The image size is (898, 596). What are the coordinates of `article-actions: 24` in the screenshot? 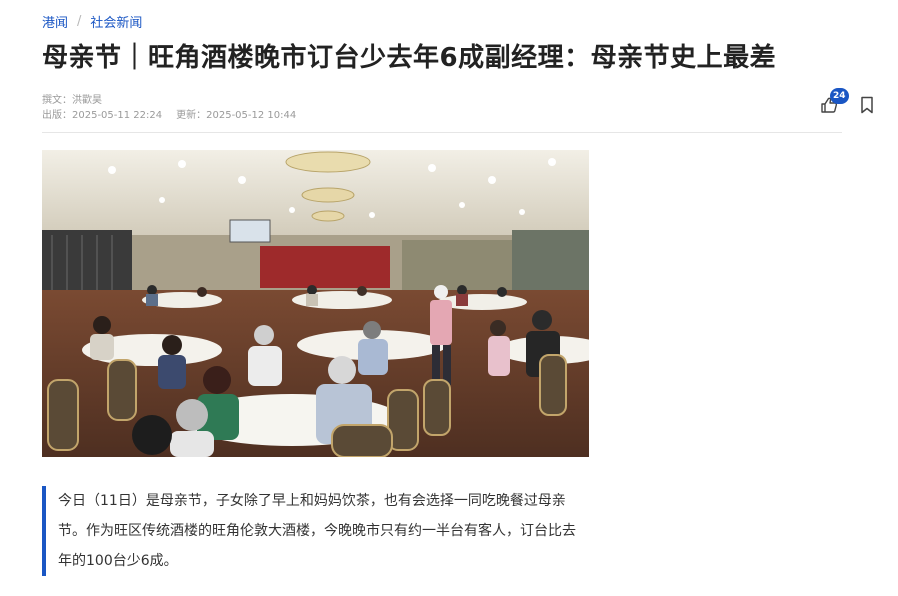 It's located at (847, 103).